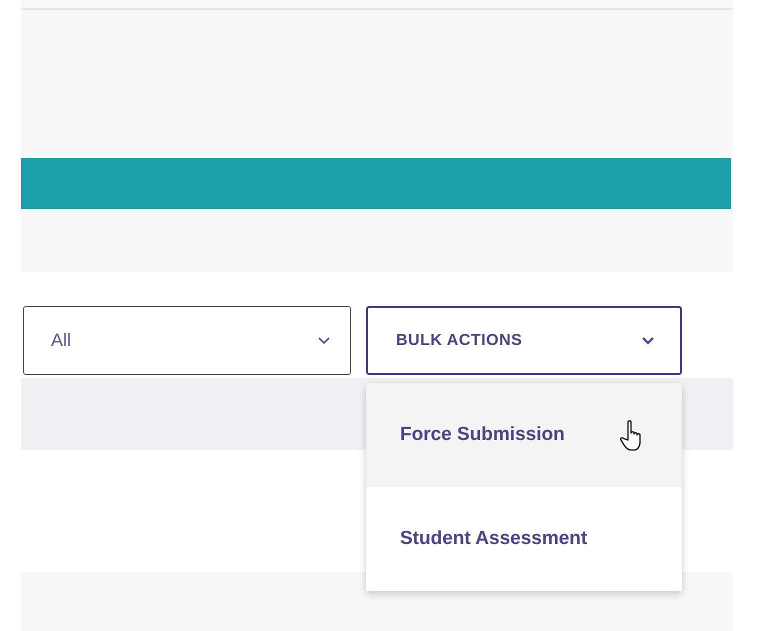 The image size is (763, 631). I want to click on menu-item: Student Assessment, so click(524, 539).